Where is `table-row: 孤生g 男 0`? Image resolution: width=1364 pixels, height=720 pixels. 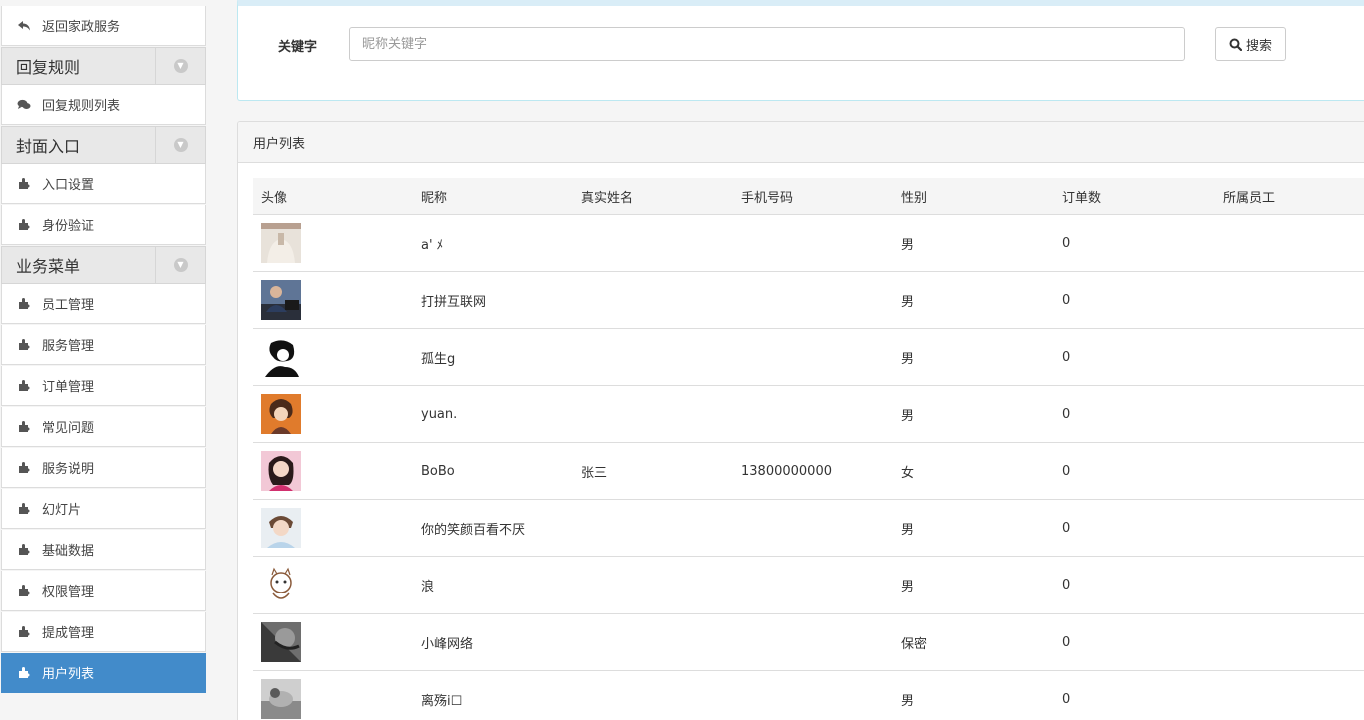 table-row: 孤生g 男 0 is located at coordinates (808, 357).